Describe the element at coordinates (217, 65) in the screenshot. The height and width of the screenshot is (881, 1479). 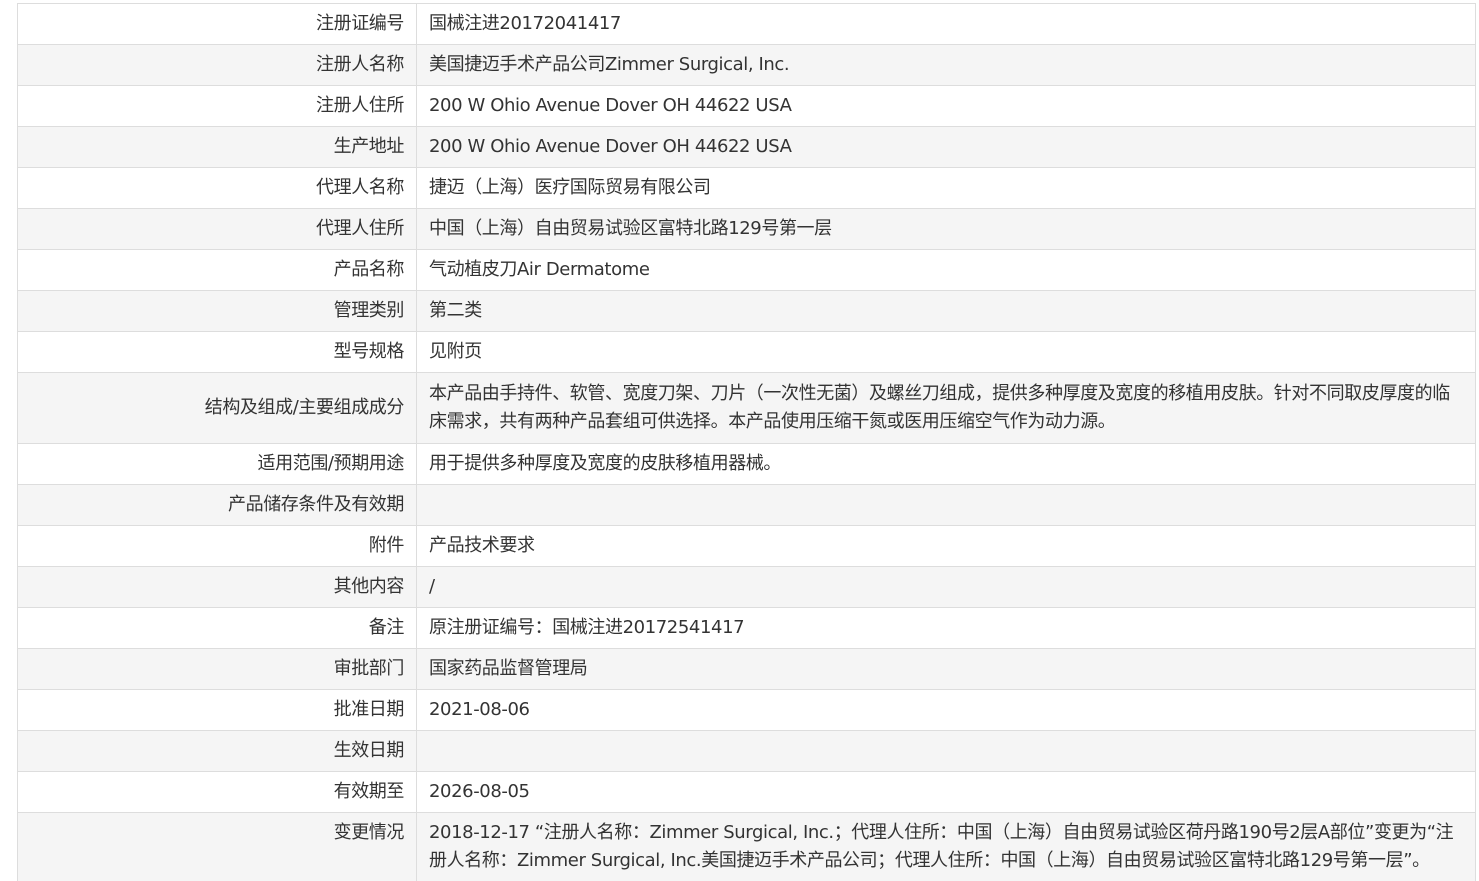
I see `field-label: 注册人名称` at that location.